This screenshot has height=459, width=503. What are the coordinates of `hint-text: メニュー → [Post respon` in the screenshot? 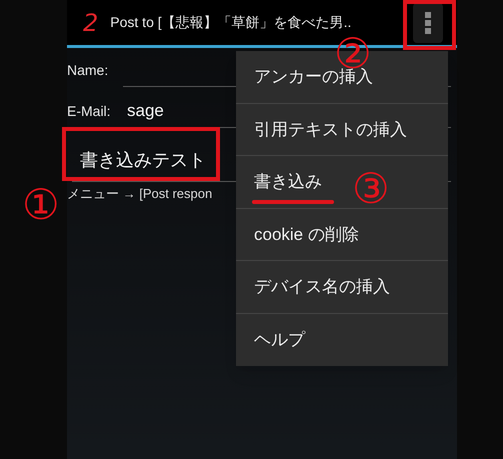 It's located at (139, 194).